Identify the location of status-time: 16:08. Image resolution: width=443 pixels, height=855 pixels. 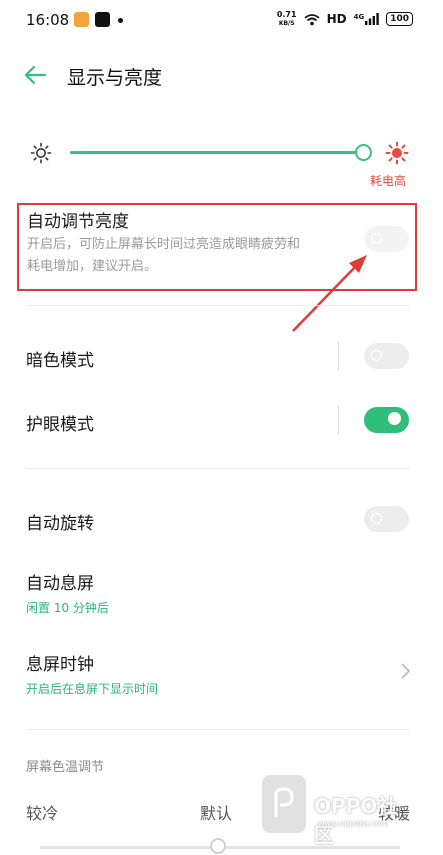
(48, 20).